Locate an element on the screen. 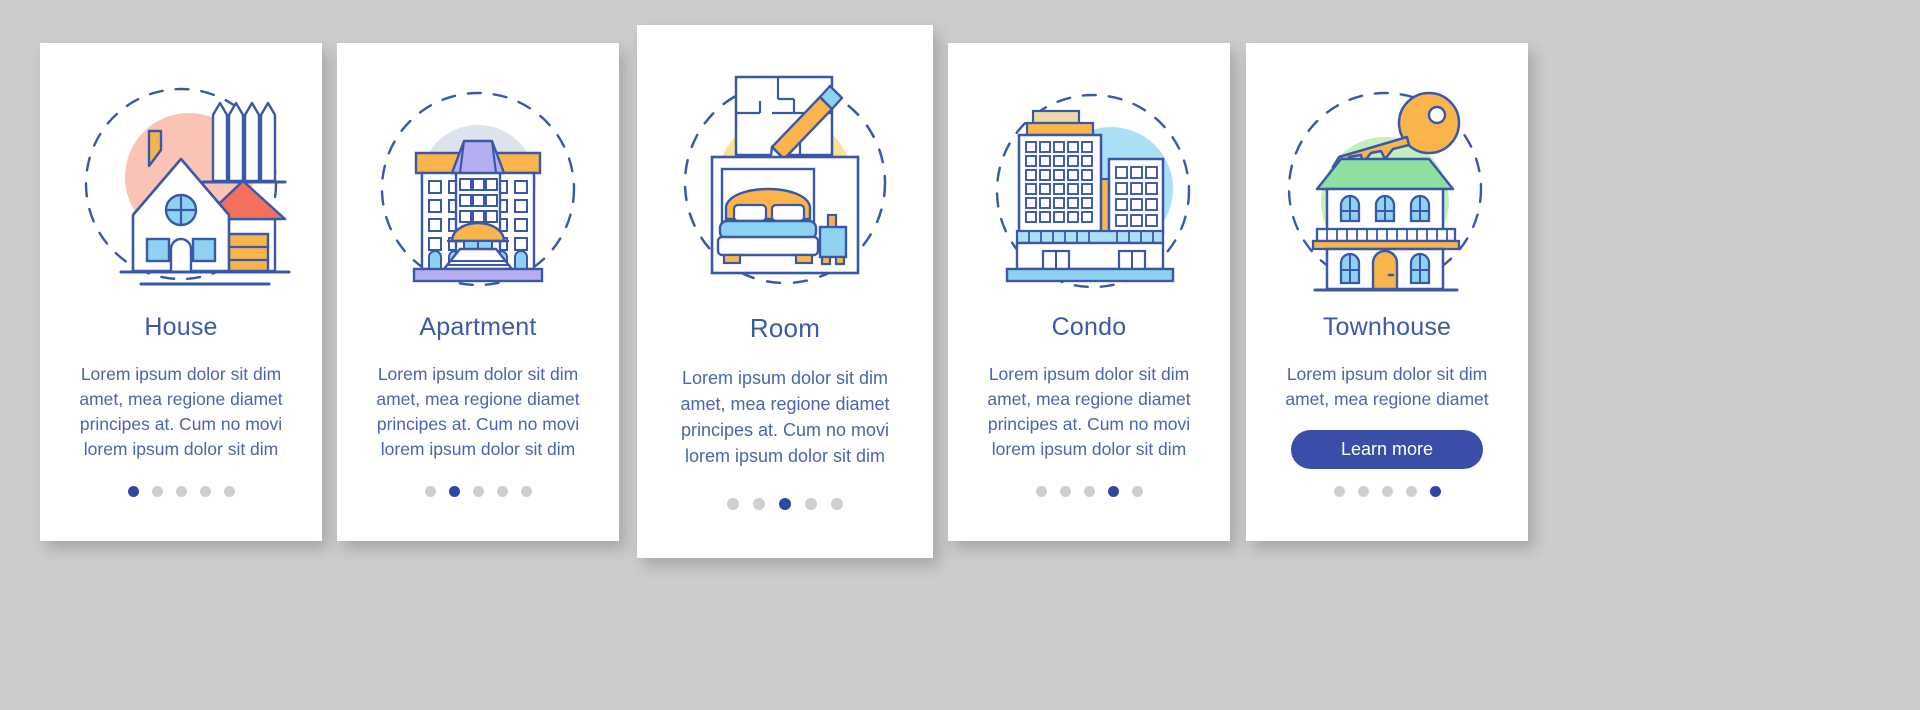 This screenshot has height=710, width=1920. card-title: Condo is located at coordinates (1089, 327).